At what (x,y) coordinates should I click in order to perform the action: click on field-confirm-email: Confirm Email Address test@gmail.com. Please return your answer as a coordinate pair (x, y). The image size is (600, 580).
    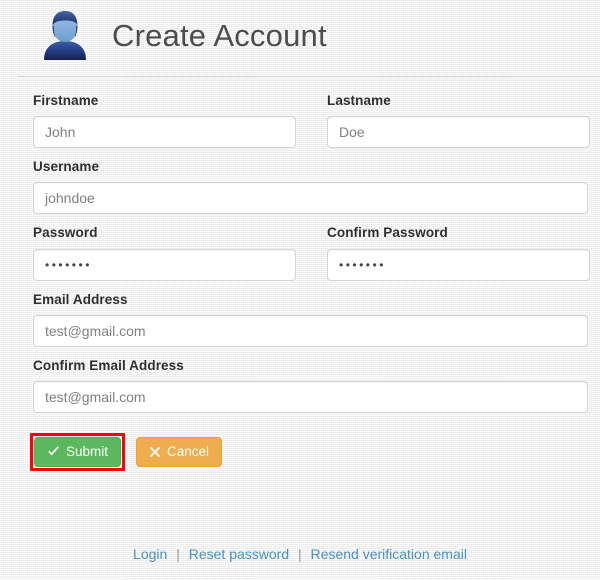
    Looking at the image, I should click on (310, 385).